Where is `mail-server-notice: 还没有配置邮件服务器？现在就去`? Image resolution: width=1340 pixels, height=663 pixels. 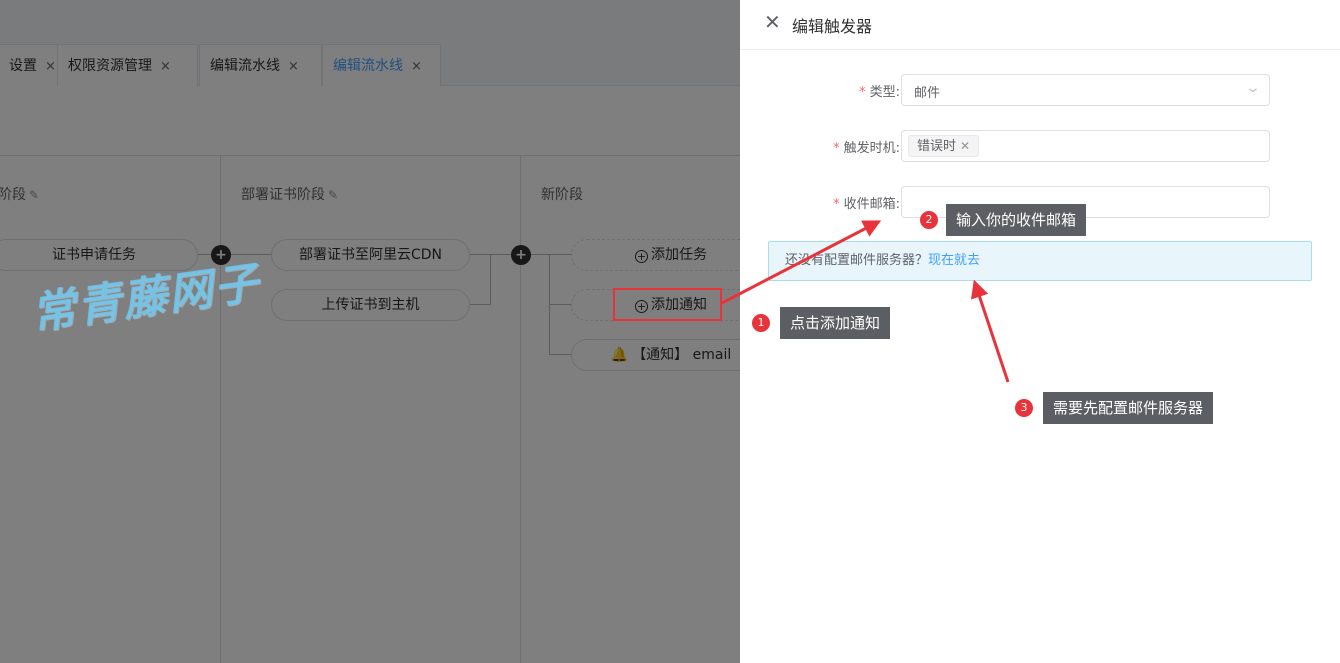
mail-server-notice: 还没有配置邮件服务器？现在就去 is located at coordinates (1040, 261).